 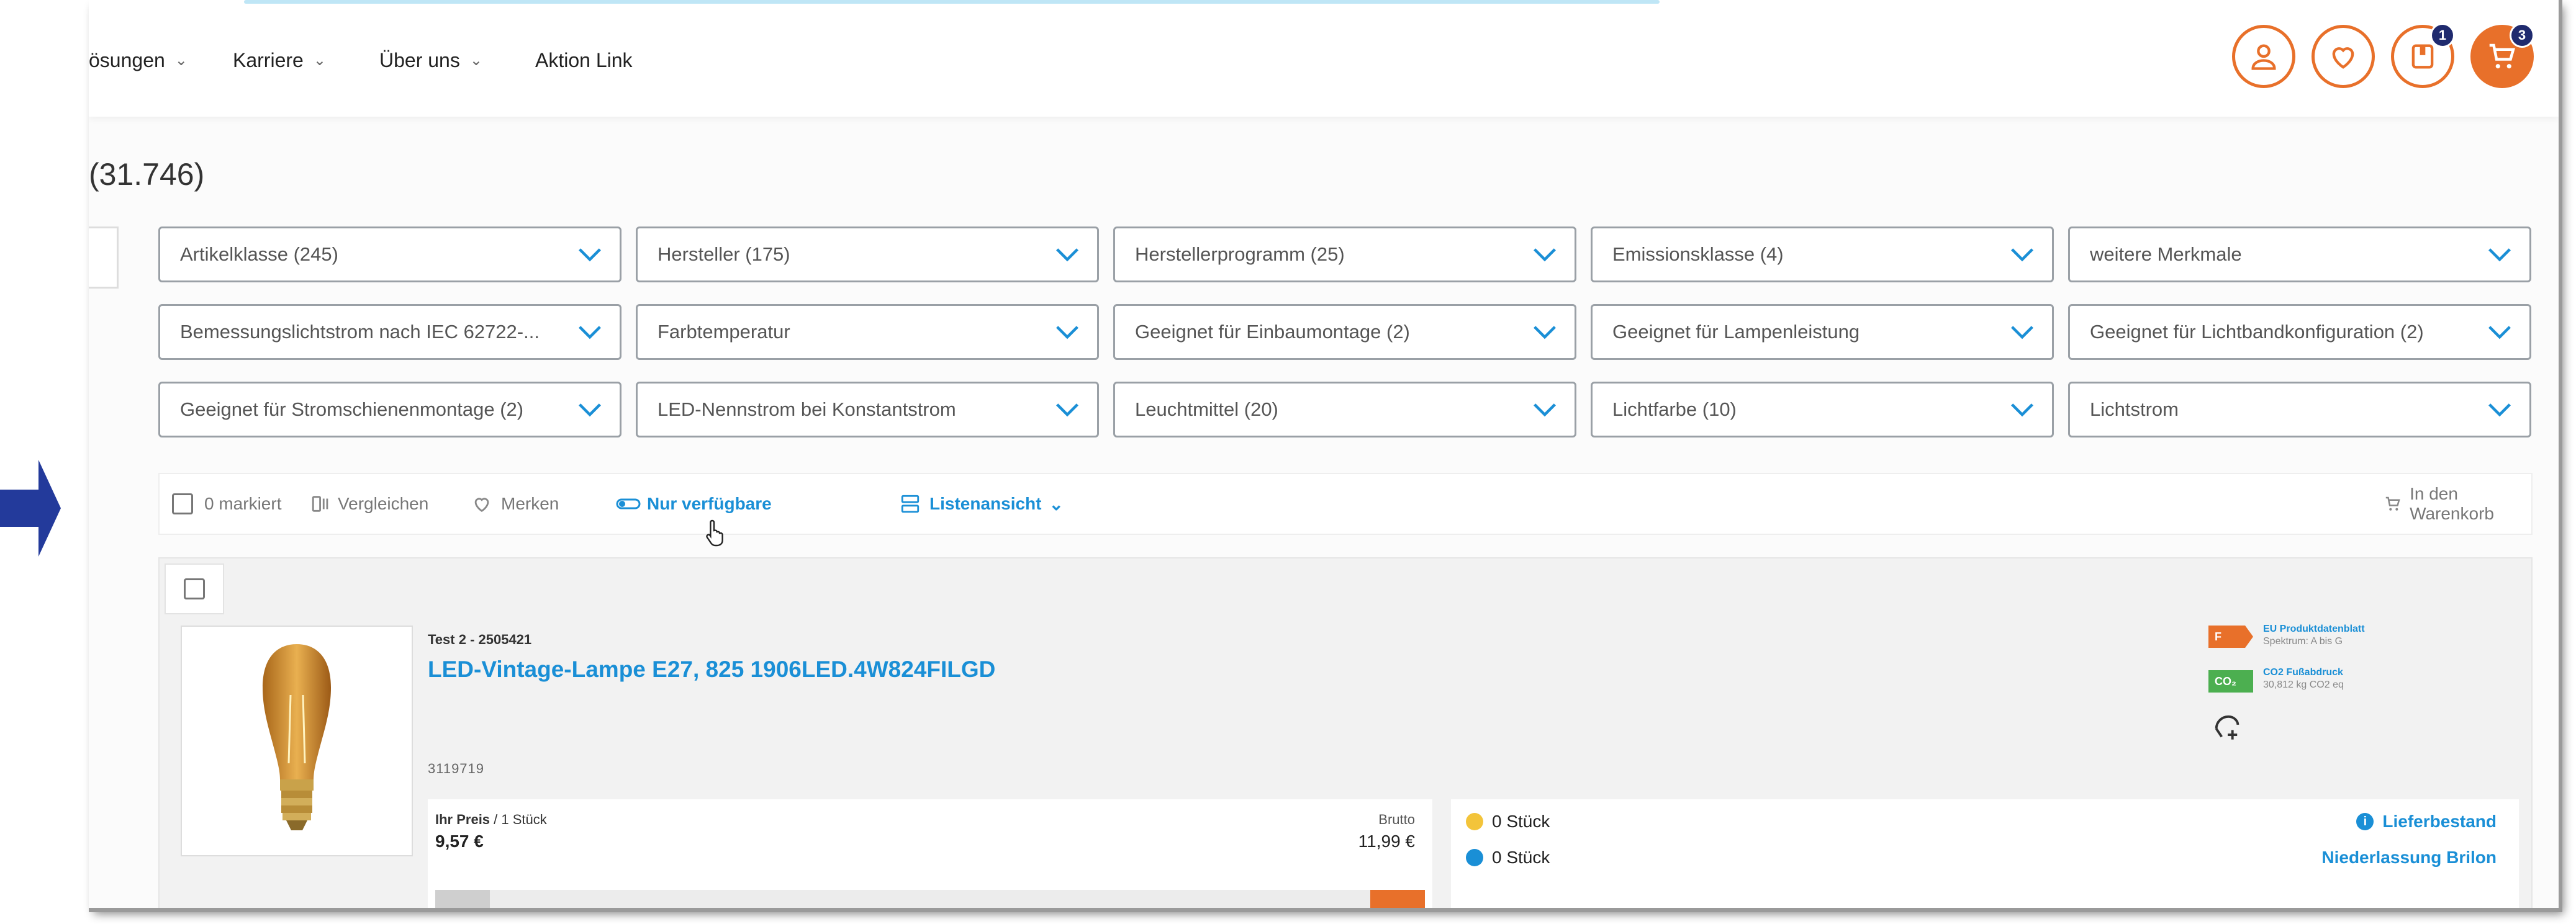 I want to click on add-to-cart-label: In den Warenkorb, so click(x=2452, y=503).